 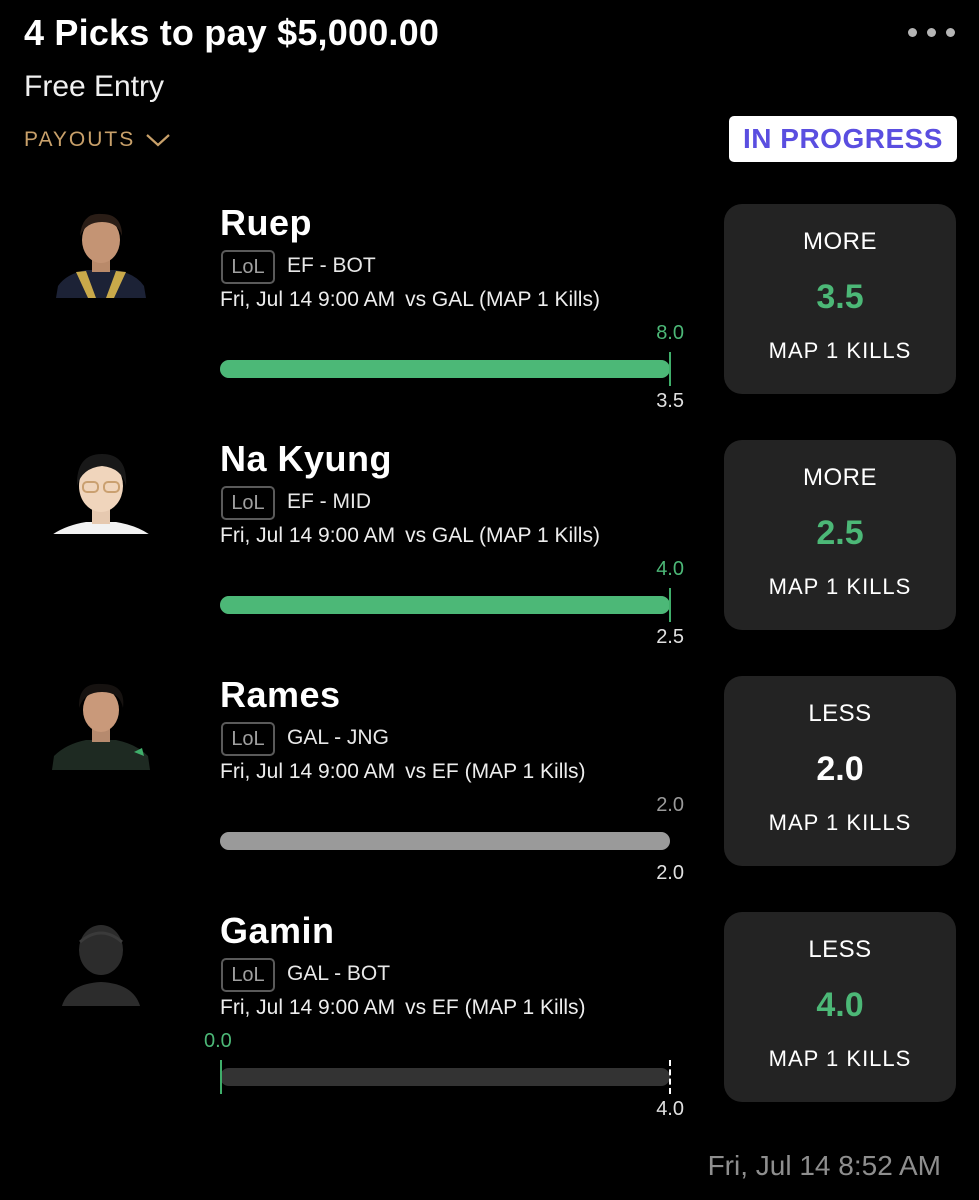 I want to click on team-position: GAL - BOT, so click(x=339, y=973).